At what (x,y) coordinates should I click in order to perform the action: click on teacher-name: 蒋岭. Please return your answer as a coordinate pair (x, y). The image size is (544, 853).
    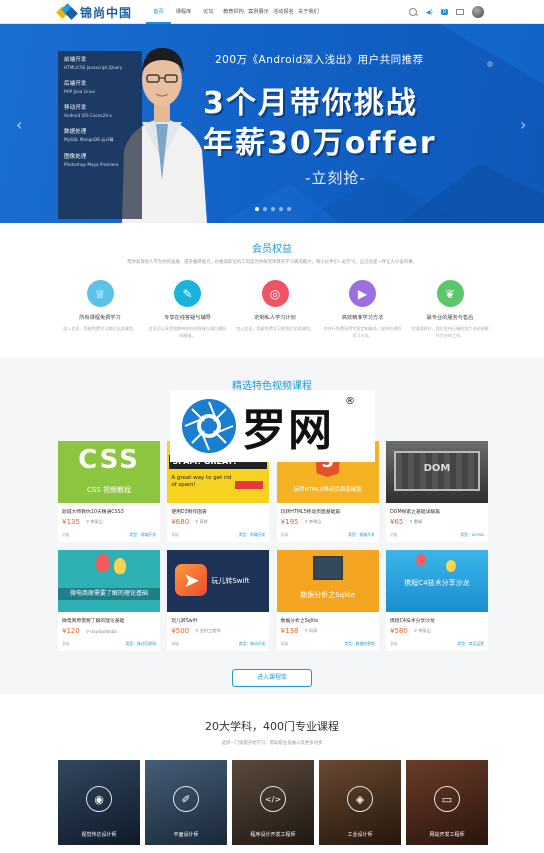
    Looking at the image, I should click on (203, 521).